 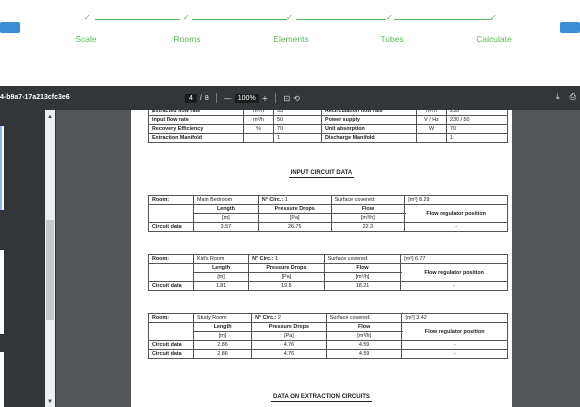 I want to click on page-indicator: 4 / 8 — 100% + ⊡ ⟲, so click(x=242, y=98).